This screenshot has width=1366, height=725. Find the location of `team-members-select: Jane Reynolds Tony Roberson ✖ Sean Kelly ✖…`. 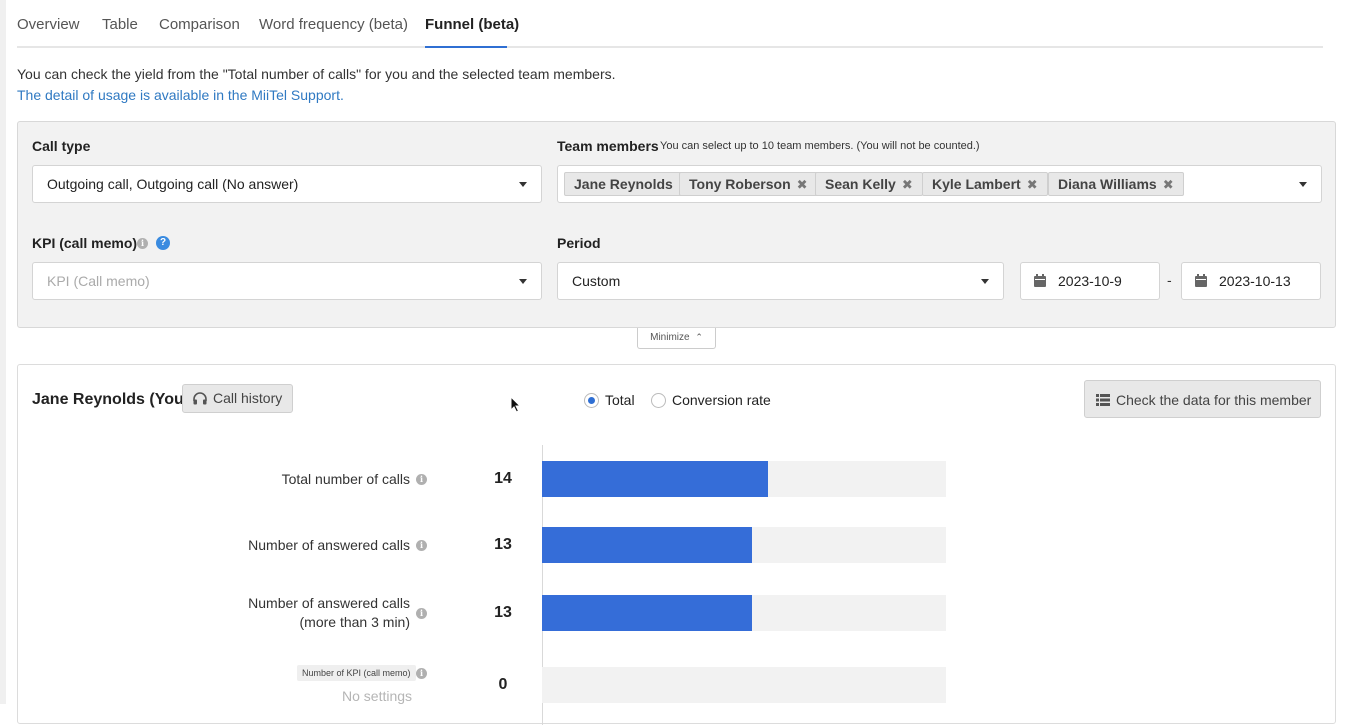

team-members-select: Jane Reynolds Tony Roberson ✖ Sean Kelly ✖… is located at coordinates (939, 184).